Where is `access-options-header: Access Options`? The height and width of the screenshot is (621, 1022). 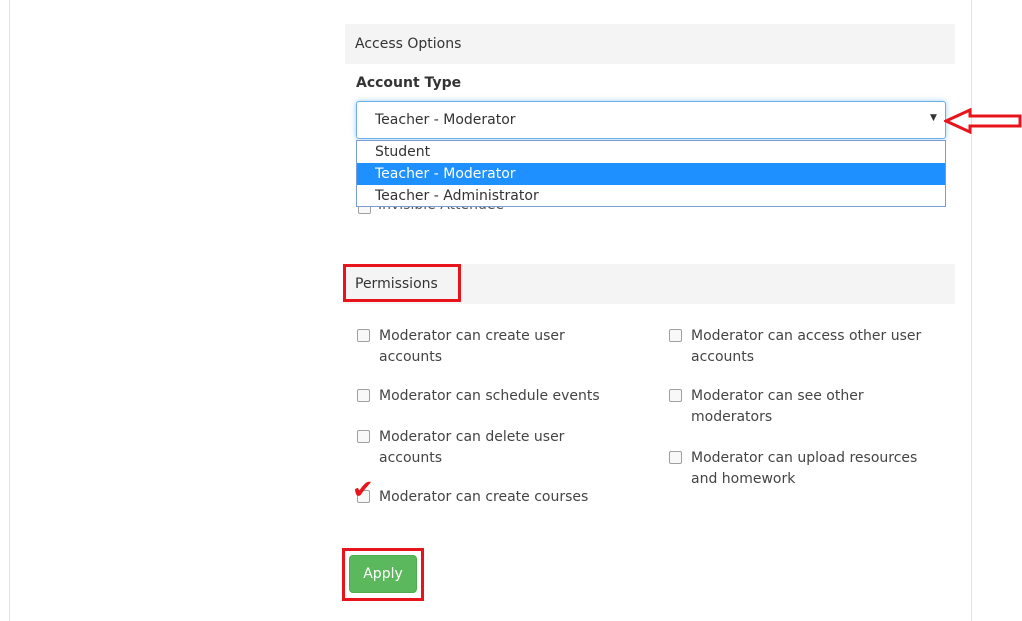 access-options-header: Access Options is located at coordinates (650, 44).